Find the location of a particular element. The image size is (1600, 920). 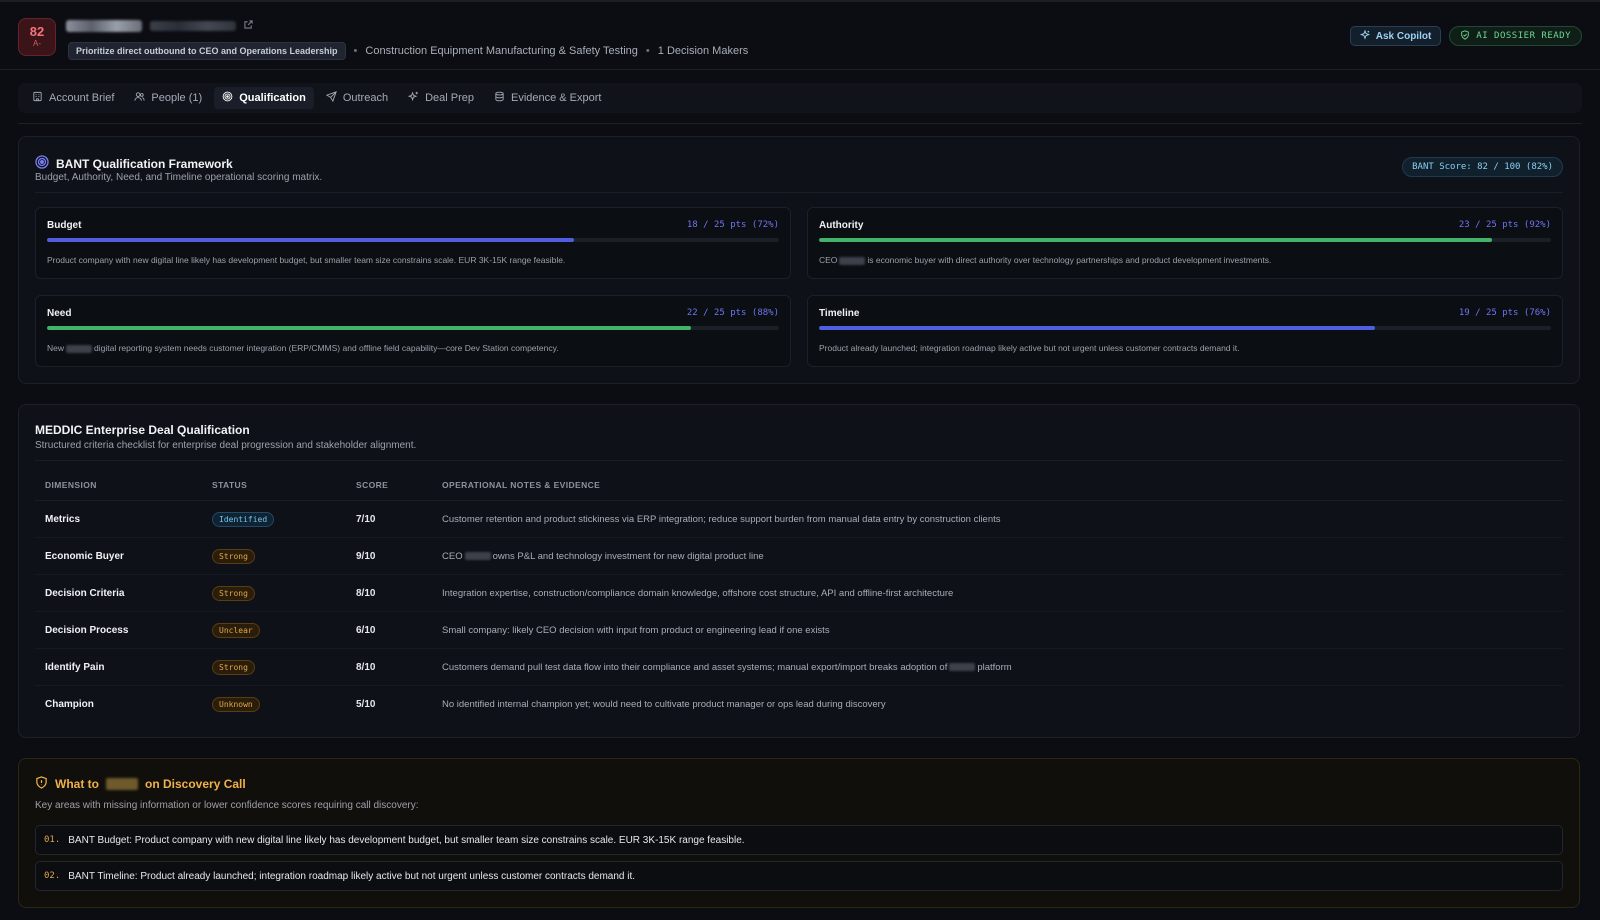

sparkle-icon is located at coordinates (1364, 35).